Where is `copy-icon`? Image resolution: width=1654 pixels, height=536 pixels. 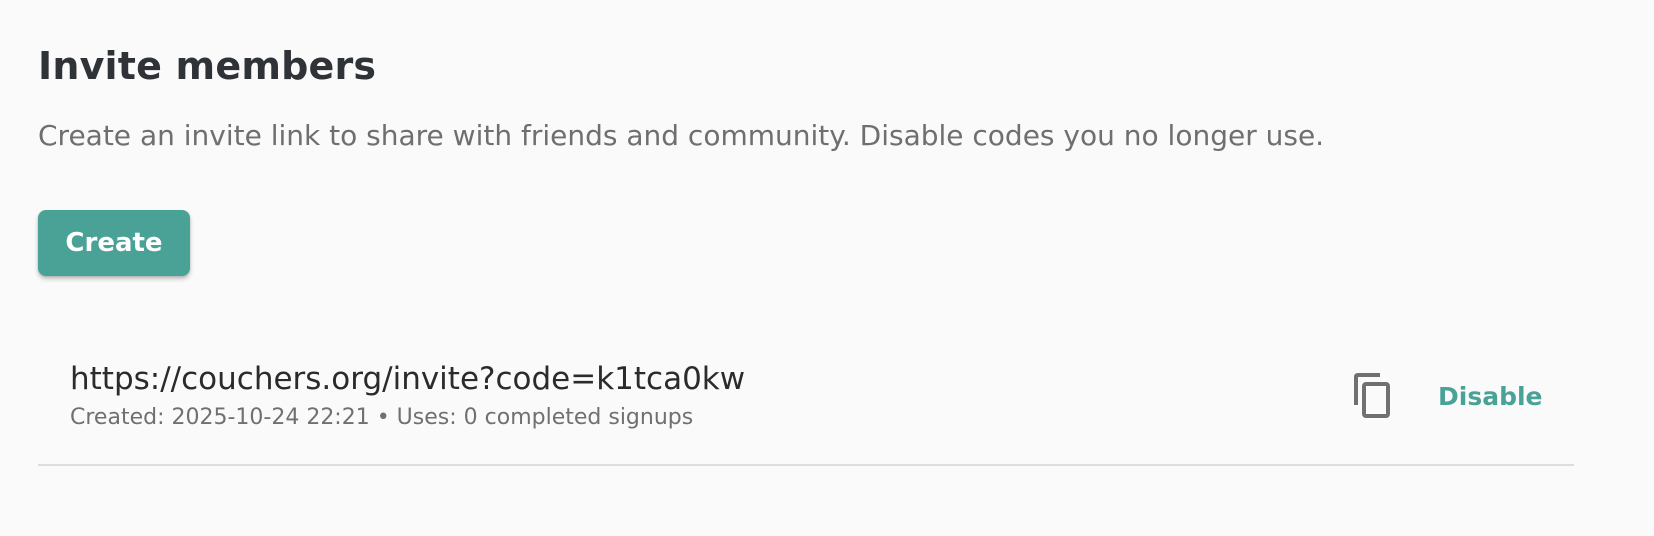 copy-icon is located at coordinates (1377, 396).